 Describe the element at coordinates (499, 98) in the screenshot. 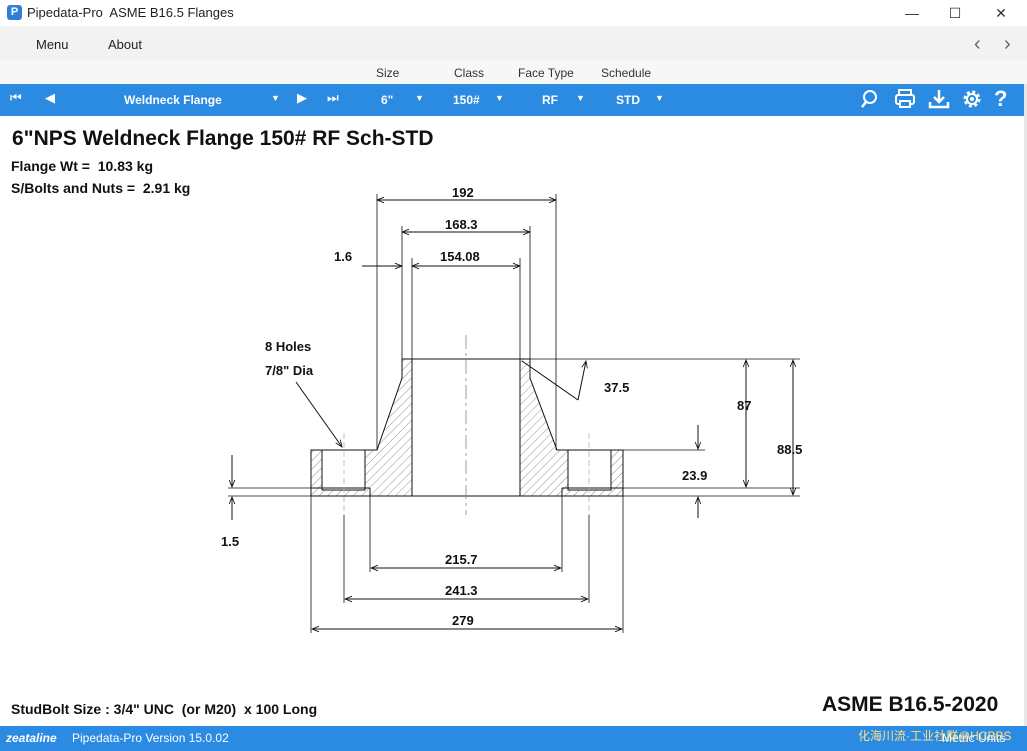

I see `class-dropdown-icon: ▼` at that location.